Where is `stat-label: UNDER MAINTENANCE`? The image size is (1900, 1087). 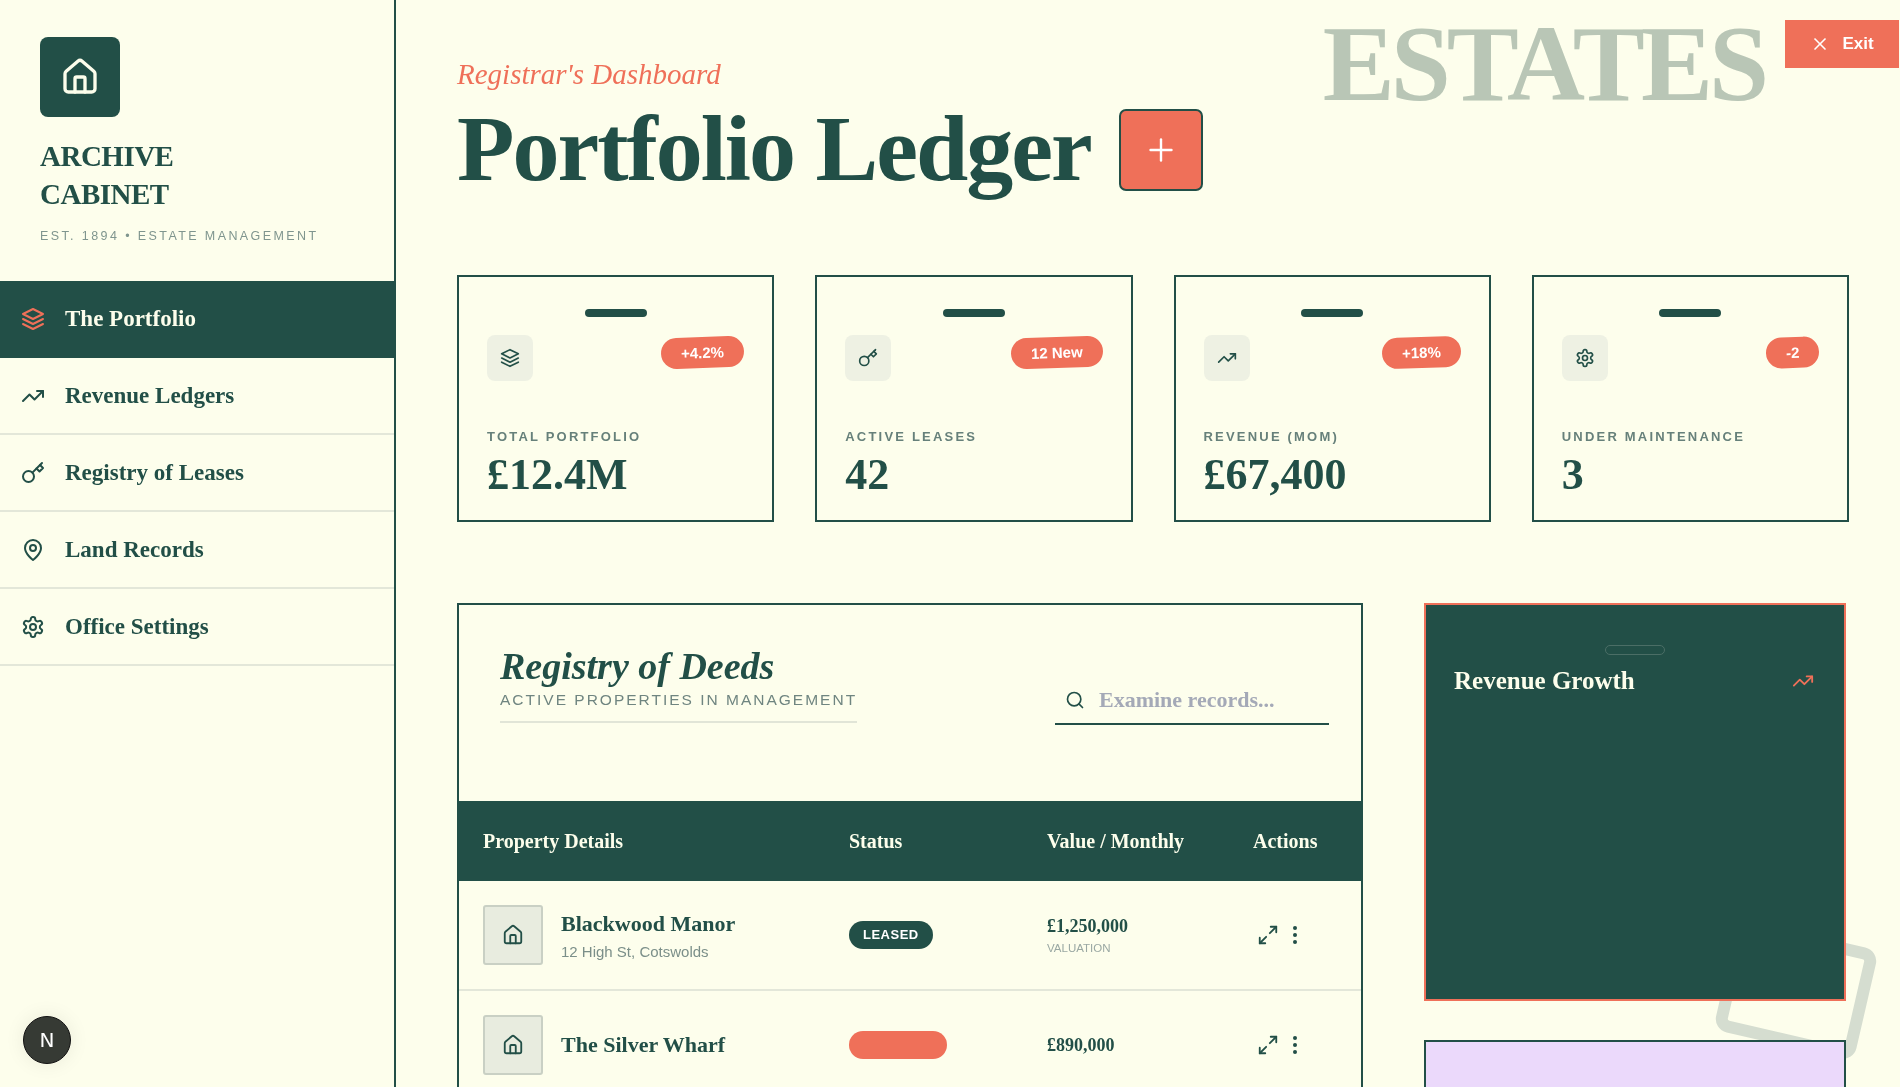 stat-label: UNDER MAINTENANCE is located at coordinates (1654, 436).